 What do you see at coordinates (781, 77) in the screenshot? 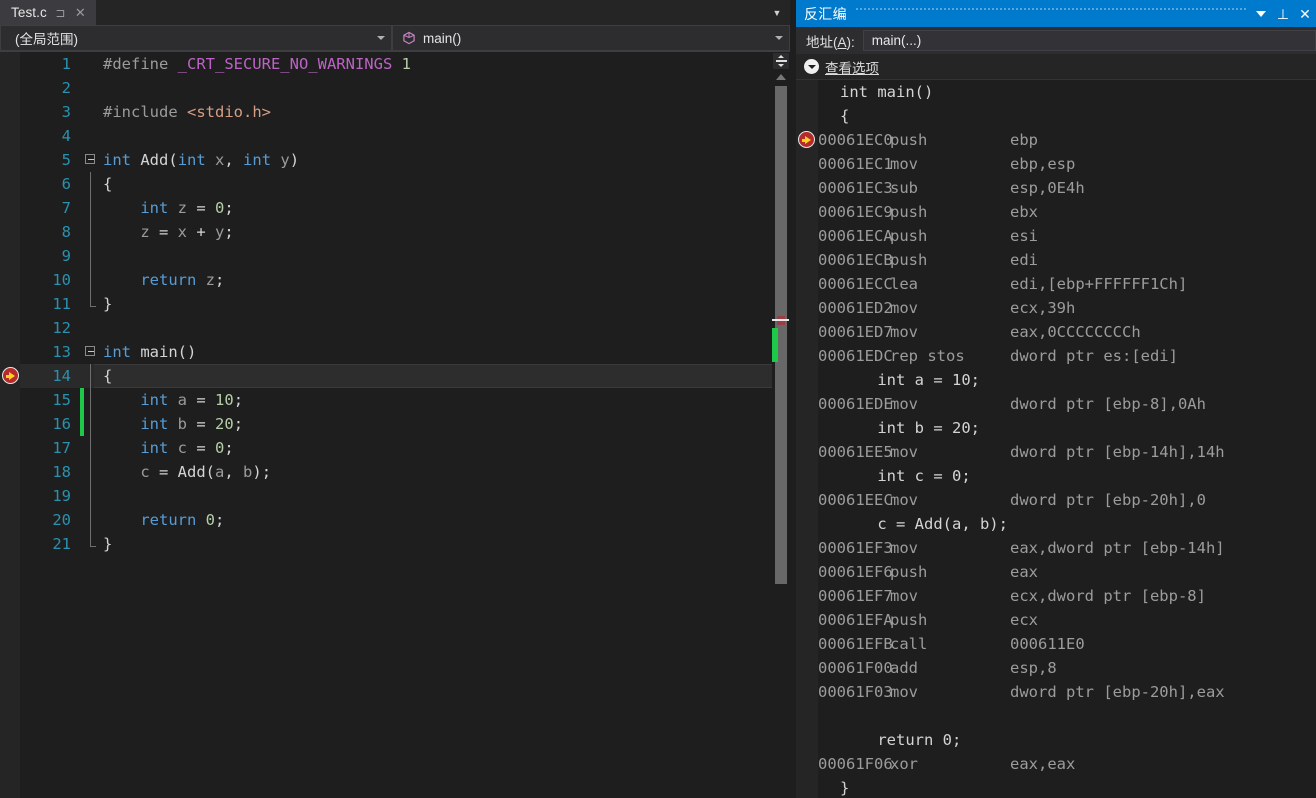
I see `scroll-up-arrow` at bounding box center [781, 77].